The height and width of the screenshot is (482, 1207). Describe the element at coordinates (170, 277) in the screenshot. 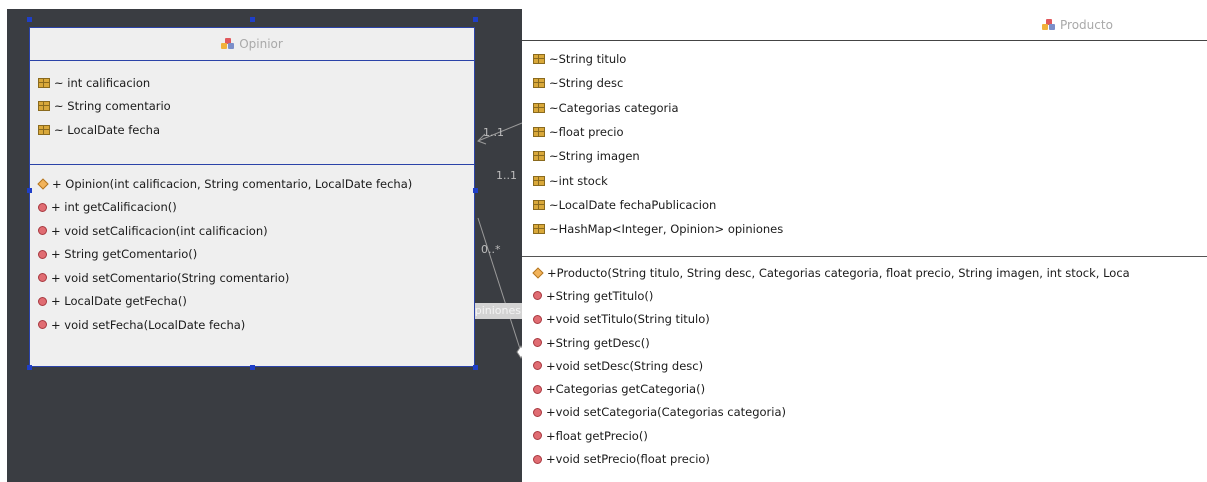

I see `method-label: + void setComentario(String comentario)` at that location.